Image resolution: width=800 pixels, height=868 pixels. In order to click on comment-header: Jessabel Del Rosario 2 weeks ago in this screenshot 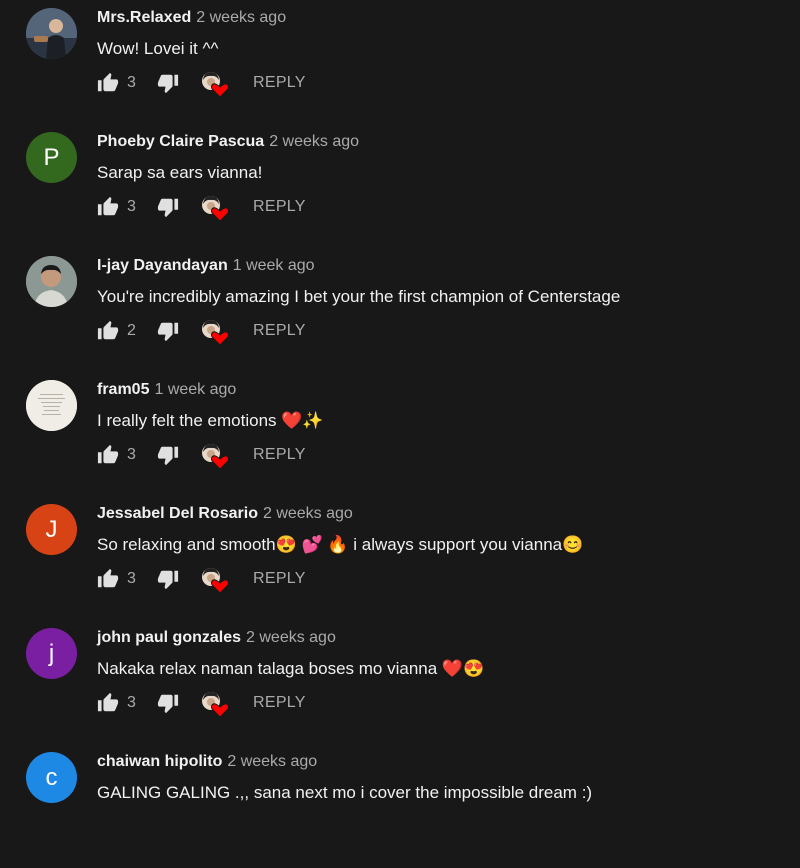, I will do `click(225, 514)`.